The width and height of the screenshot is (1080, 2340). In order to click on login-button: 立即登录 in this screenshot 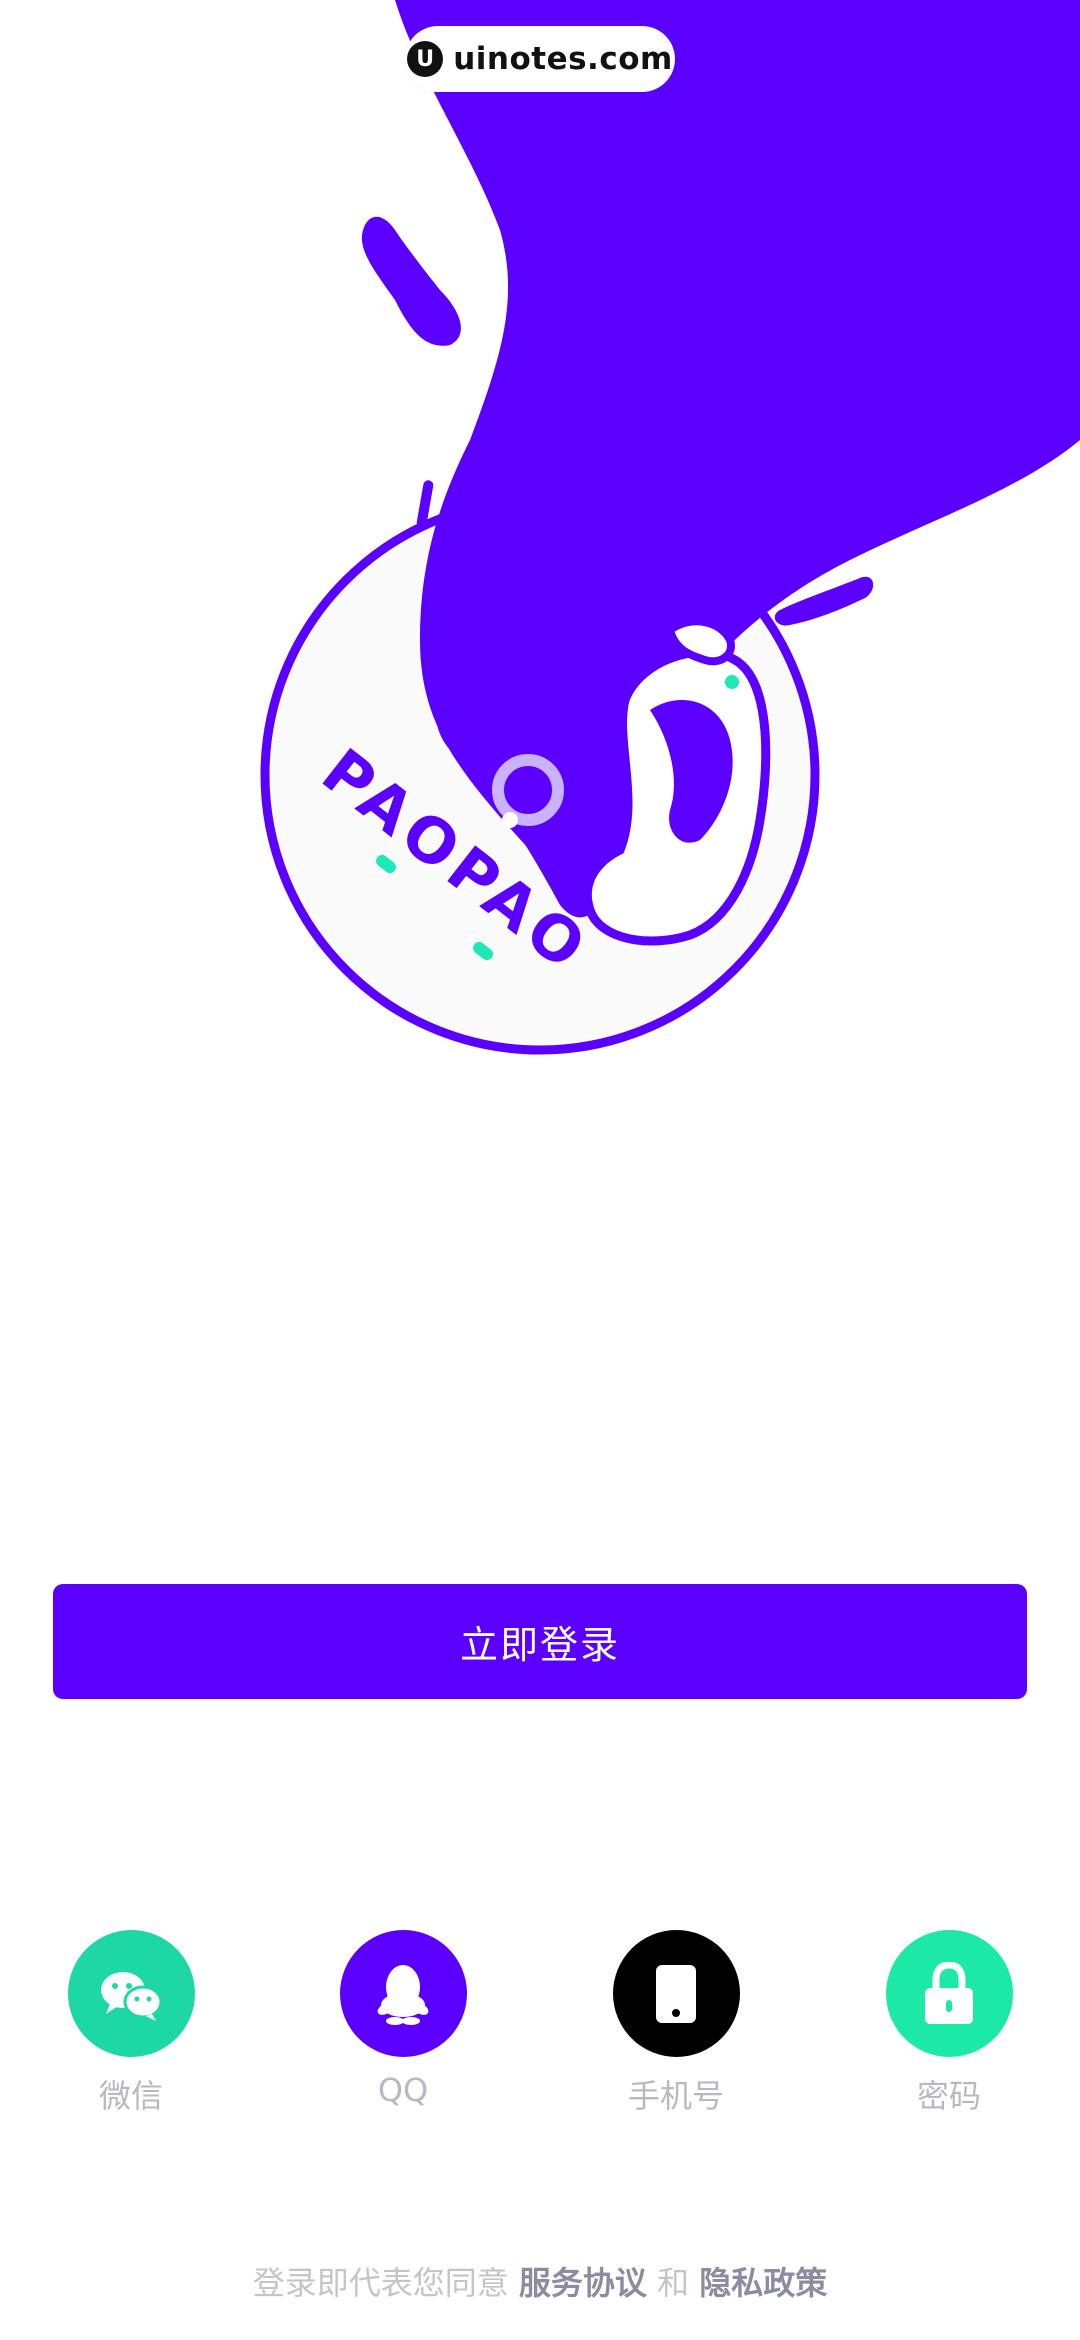, I will do `click(540, 1641)`.